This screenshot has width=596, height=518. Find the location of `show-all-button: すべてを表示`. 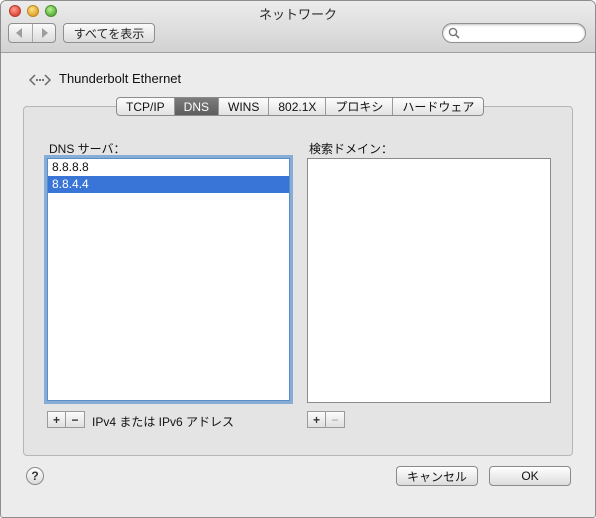

show-all-button: すべてを表示 is located at coordinates (109, 33).